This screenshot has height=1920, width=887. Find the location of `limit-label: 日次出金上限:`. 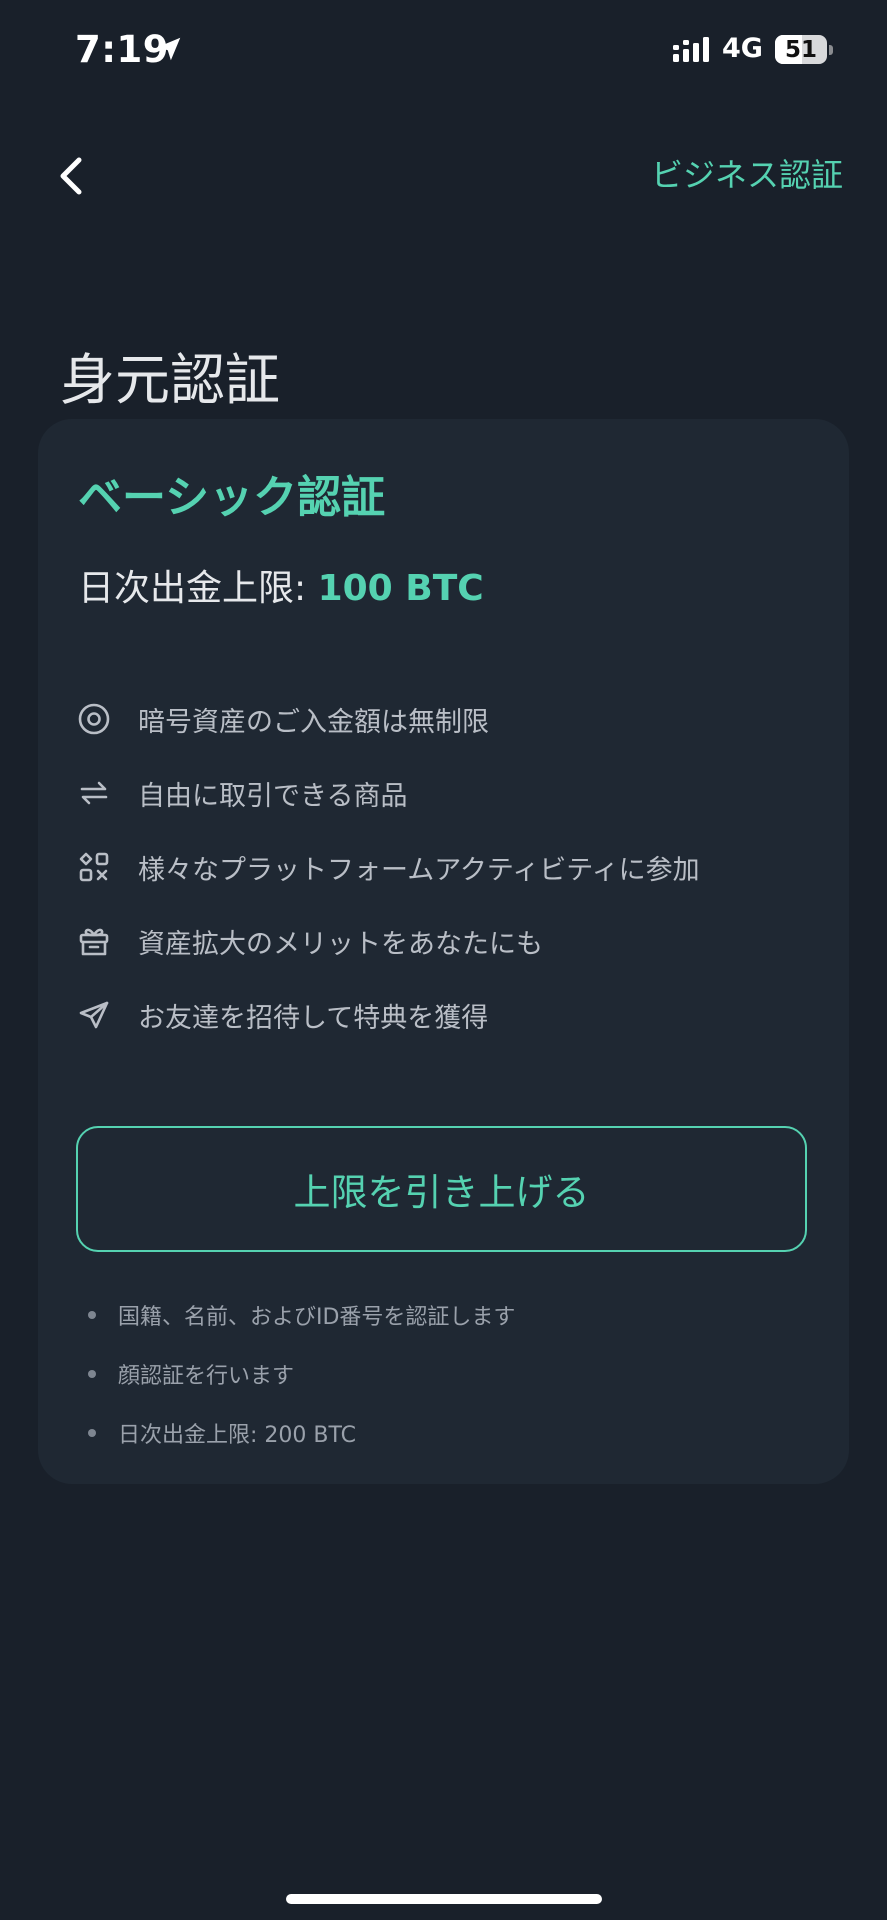

limit-label: 日次出金上限: is located at coordinates (198, 588).